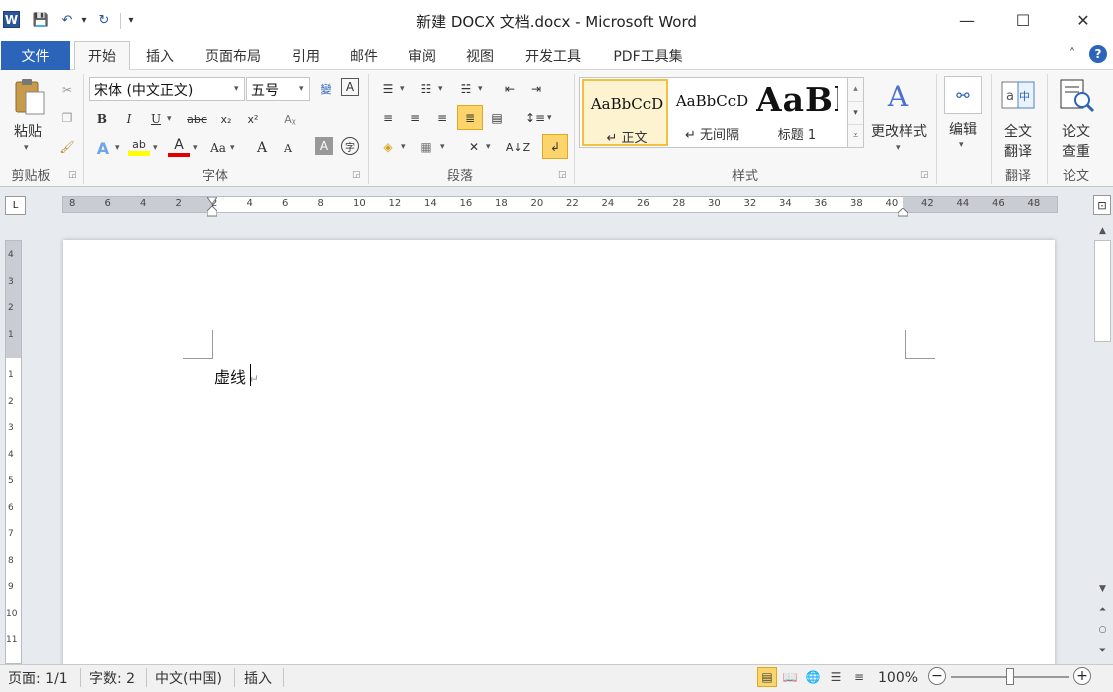 The height and width of the screenshot is (692, 1113). Describe the element at coordinates (767, 677) in the screenshot. I see `print-layout-view-icon: ▤` at that location.